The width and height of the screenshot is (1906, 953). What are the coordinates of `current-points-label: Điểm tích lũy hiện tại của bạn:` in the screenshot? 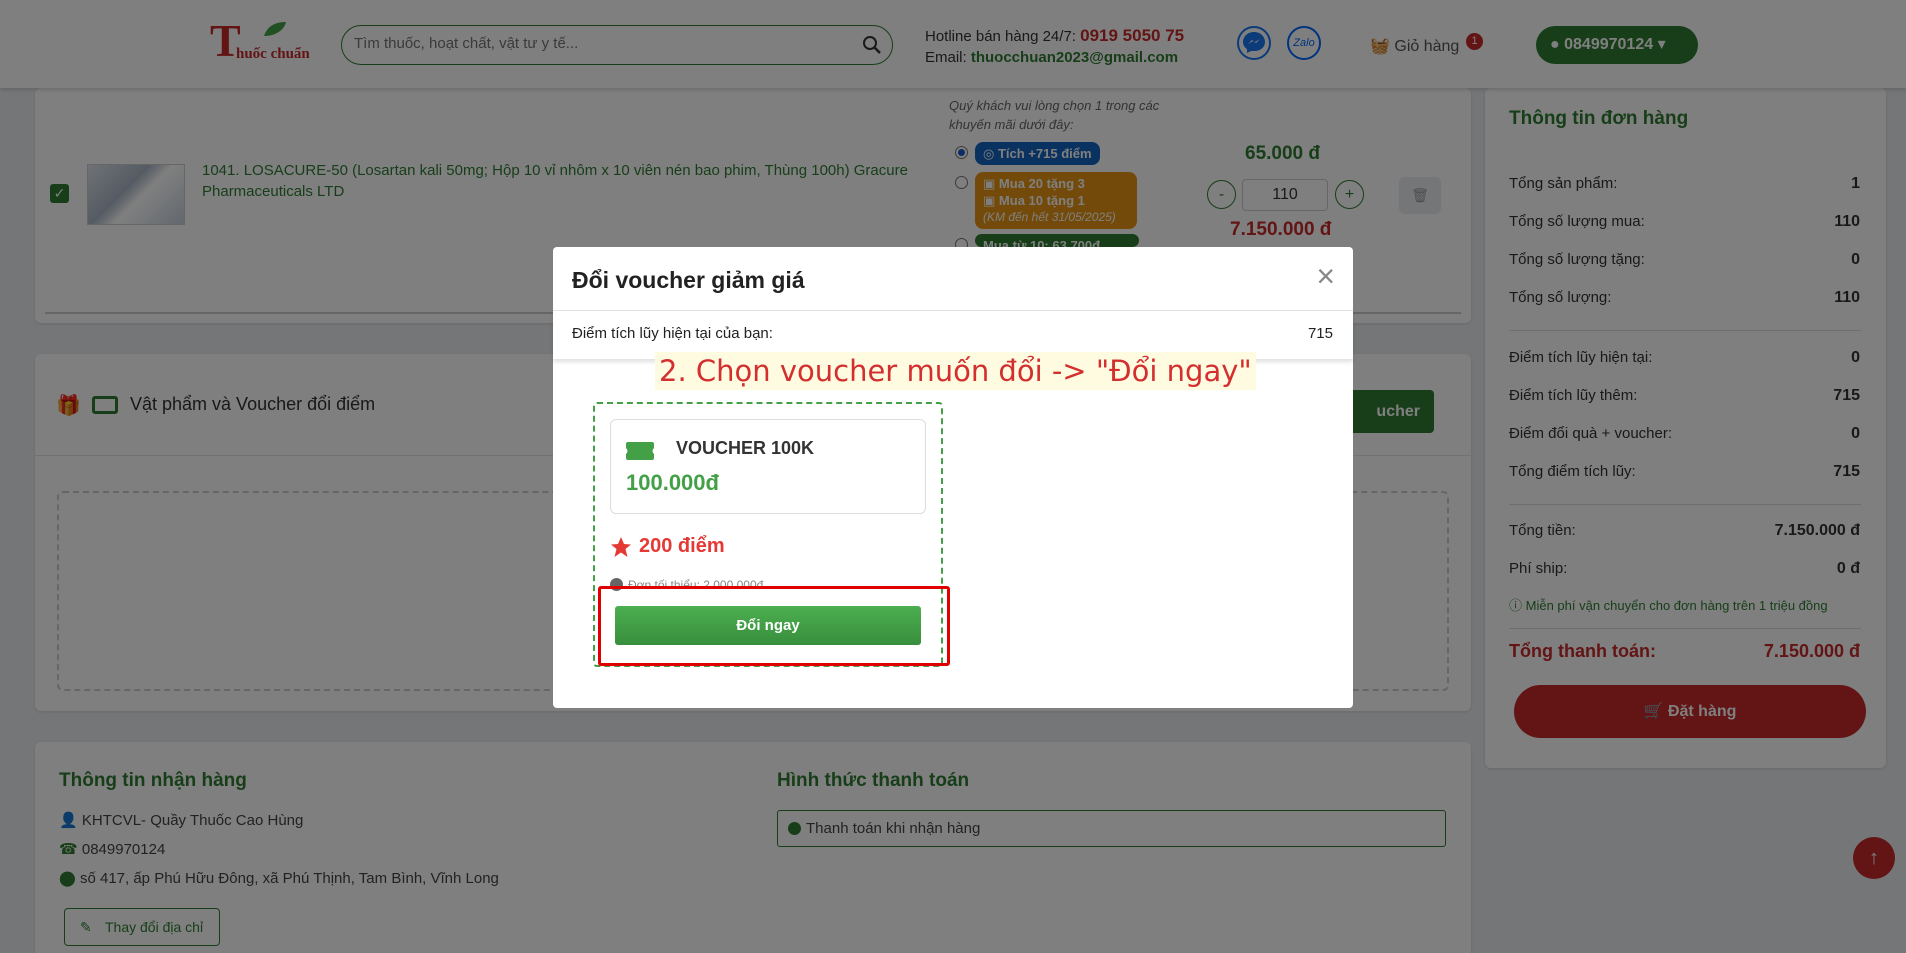 It's located at (672, 333).